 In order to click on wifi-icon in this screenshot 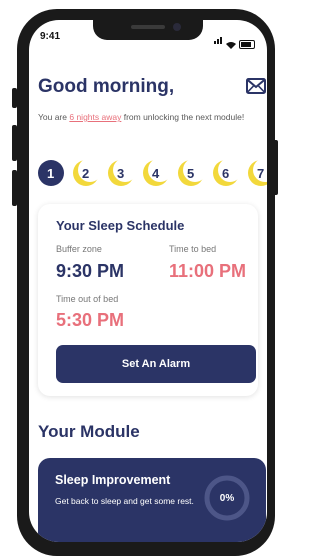, I will do `click(231, 45)`.